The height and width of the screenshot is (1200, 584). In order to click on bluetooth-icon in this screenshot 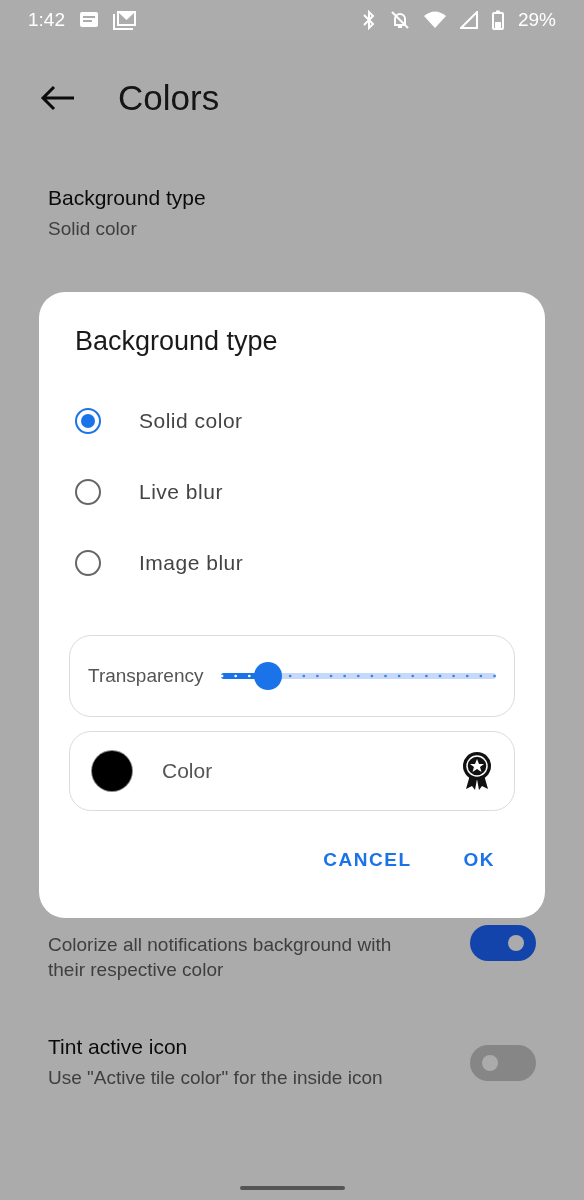, I will do `click(368, 20)`.